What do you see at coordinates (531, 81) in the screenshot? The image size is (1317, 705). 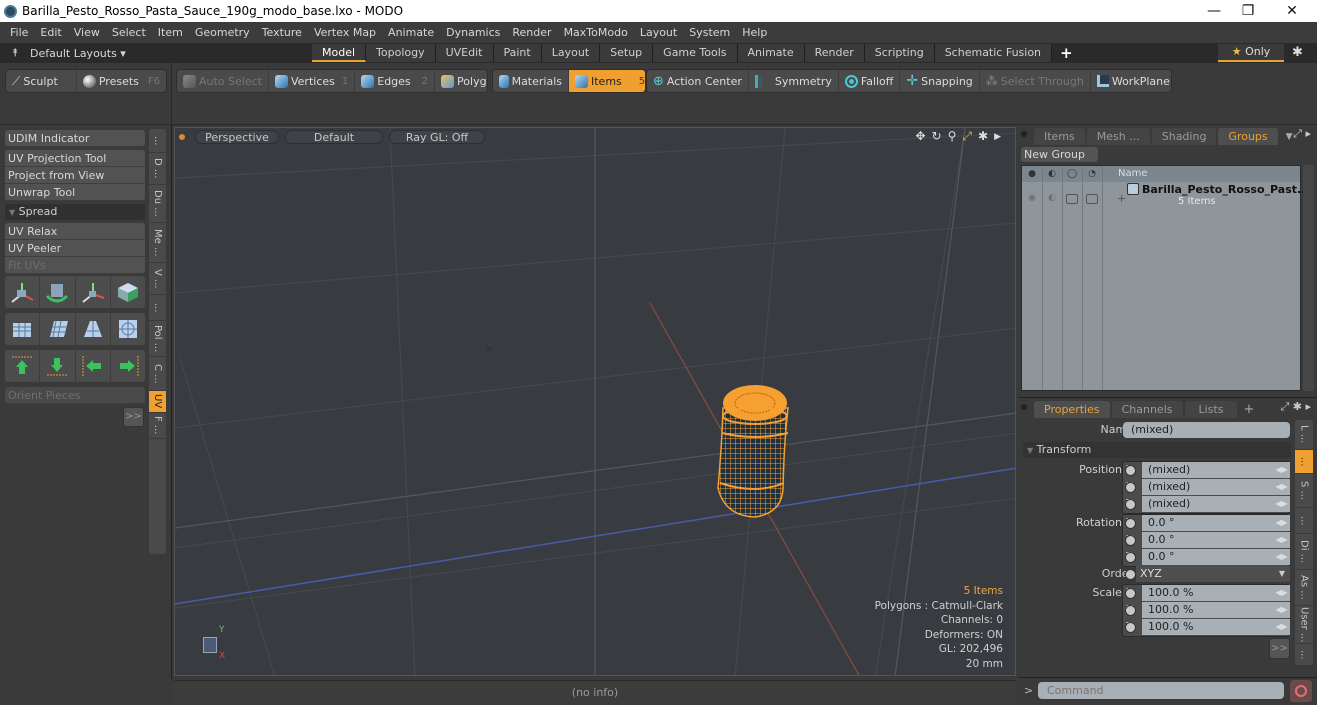 I see `materials-button: Materials` at bounding box center [531, 81].